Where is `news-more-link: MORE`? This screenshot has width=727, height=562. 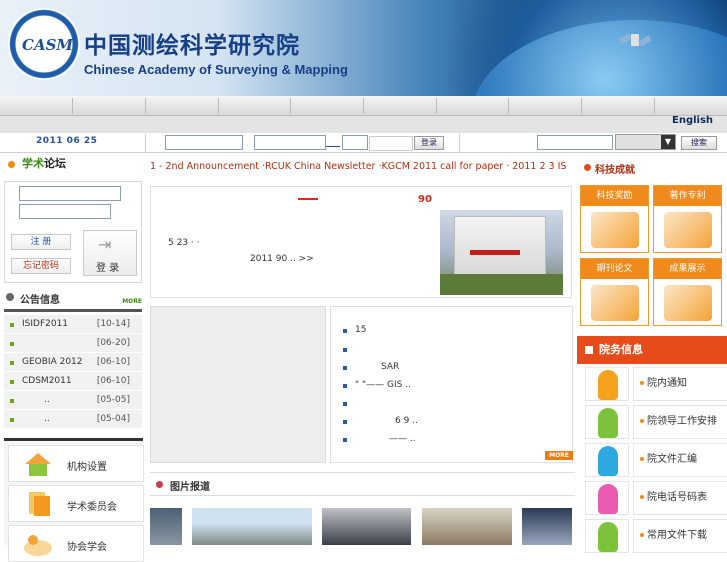 news-more-link: MORE is located at coordinates (559, 455).